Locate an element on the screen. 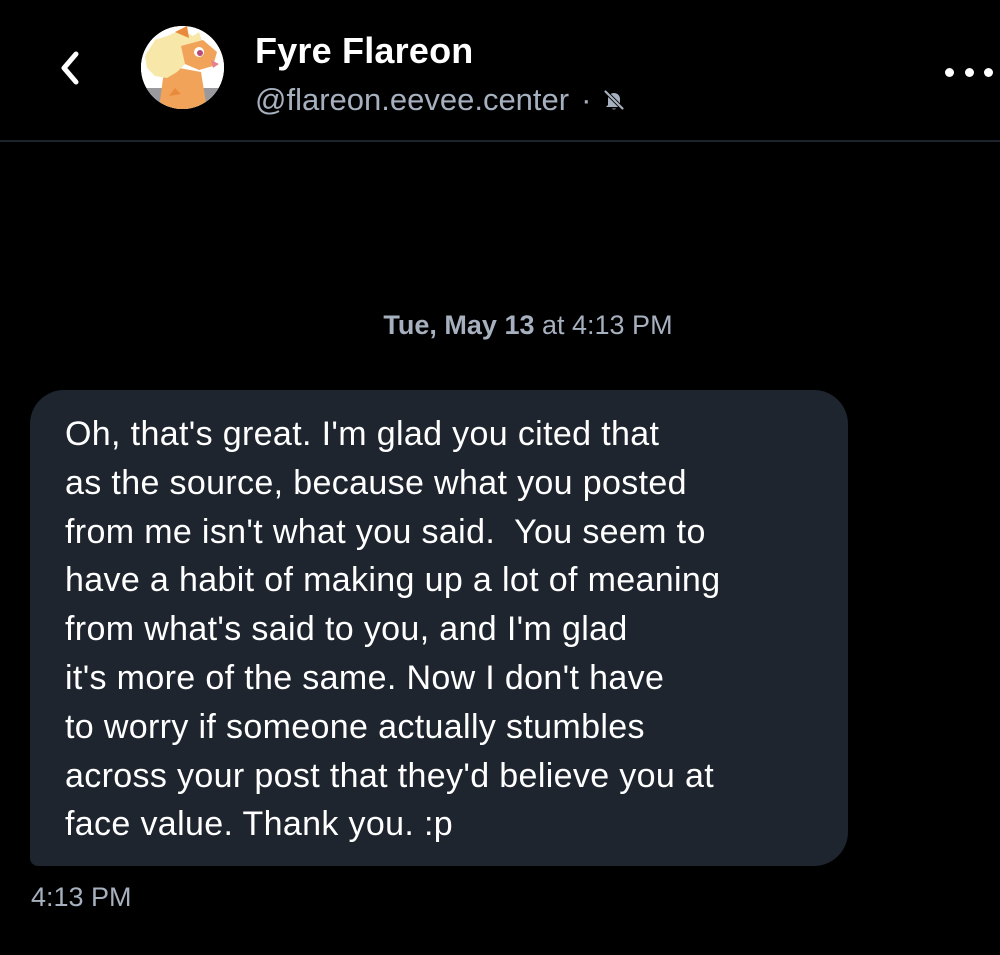 This screenshot has height=955, width=1000. contact-name: Fyre Flareon is located at coordinates (364, 50).